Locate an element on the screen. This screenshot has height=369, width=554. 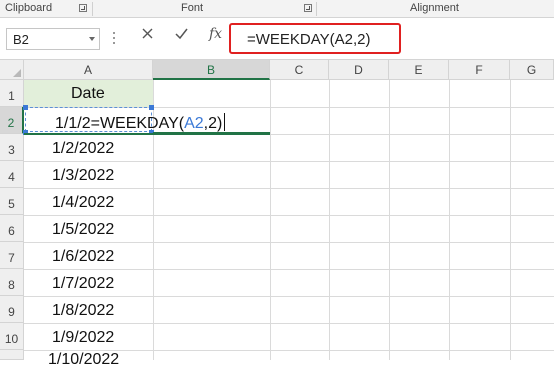
ribbon-group-labels: Clipboard Font Alignment is located at coordinates (277, 9).